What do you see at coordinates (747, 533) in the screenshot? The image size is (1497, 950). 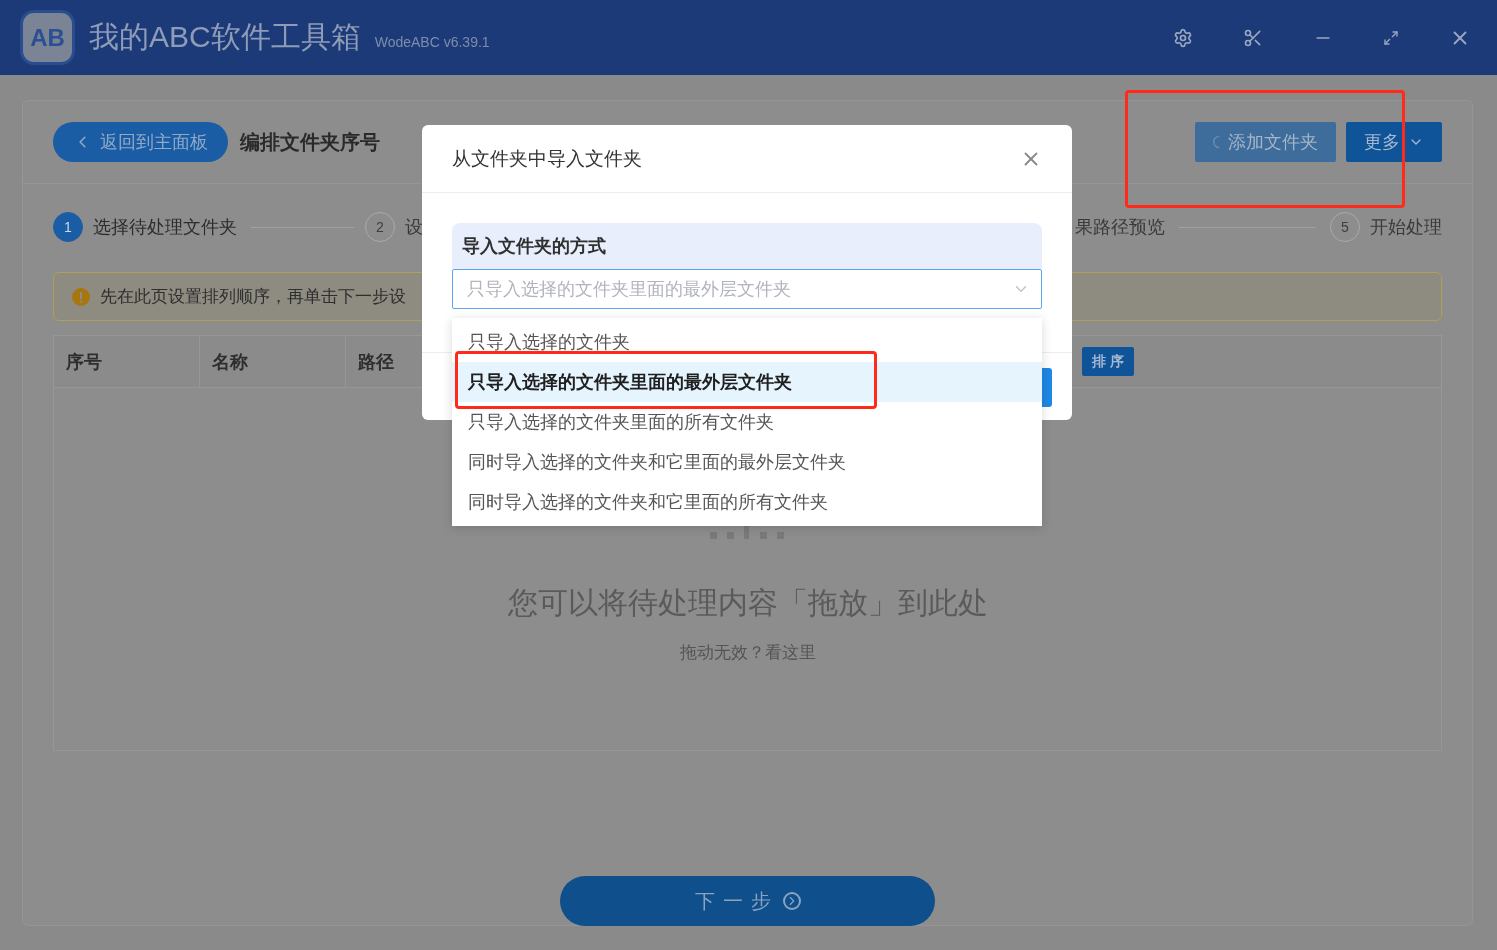 I see `dots-icon` at bounding box center [747, 533].